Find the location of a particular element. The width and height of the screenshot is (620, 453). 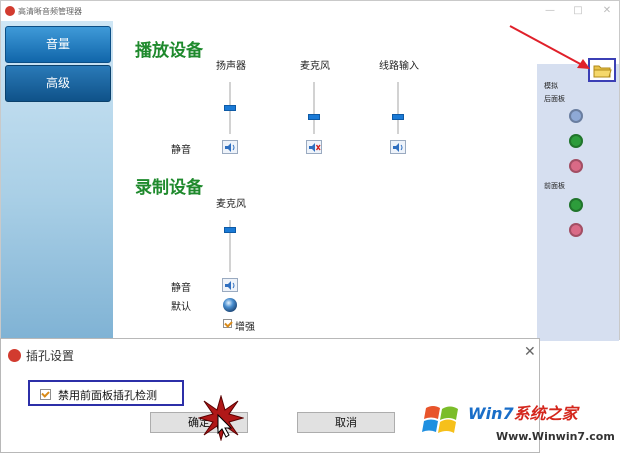

rec-mic-mute-button is located at coordinates (230, 285).